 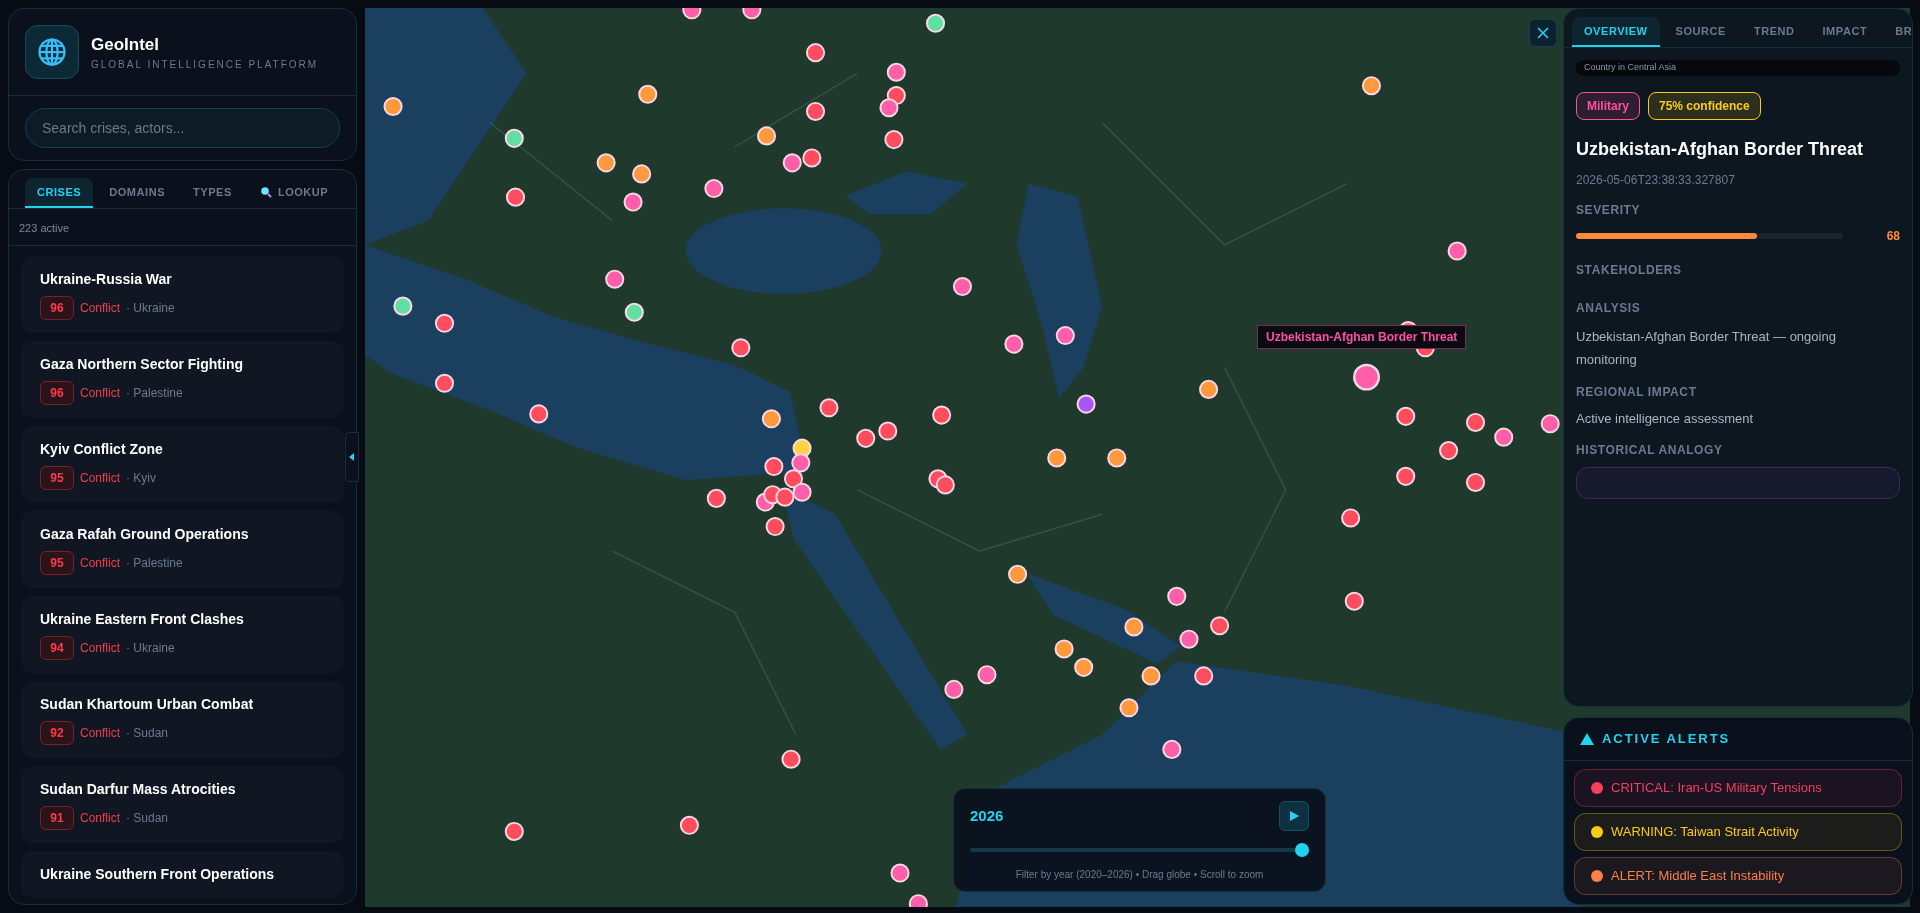 I want to click on crisis-title: Ukraine Eastern Front Clashes, so click(x=142, y=619).